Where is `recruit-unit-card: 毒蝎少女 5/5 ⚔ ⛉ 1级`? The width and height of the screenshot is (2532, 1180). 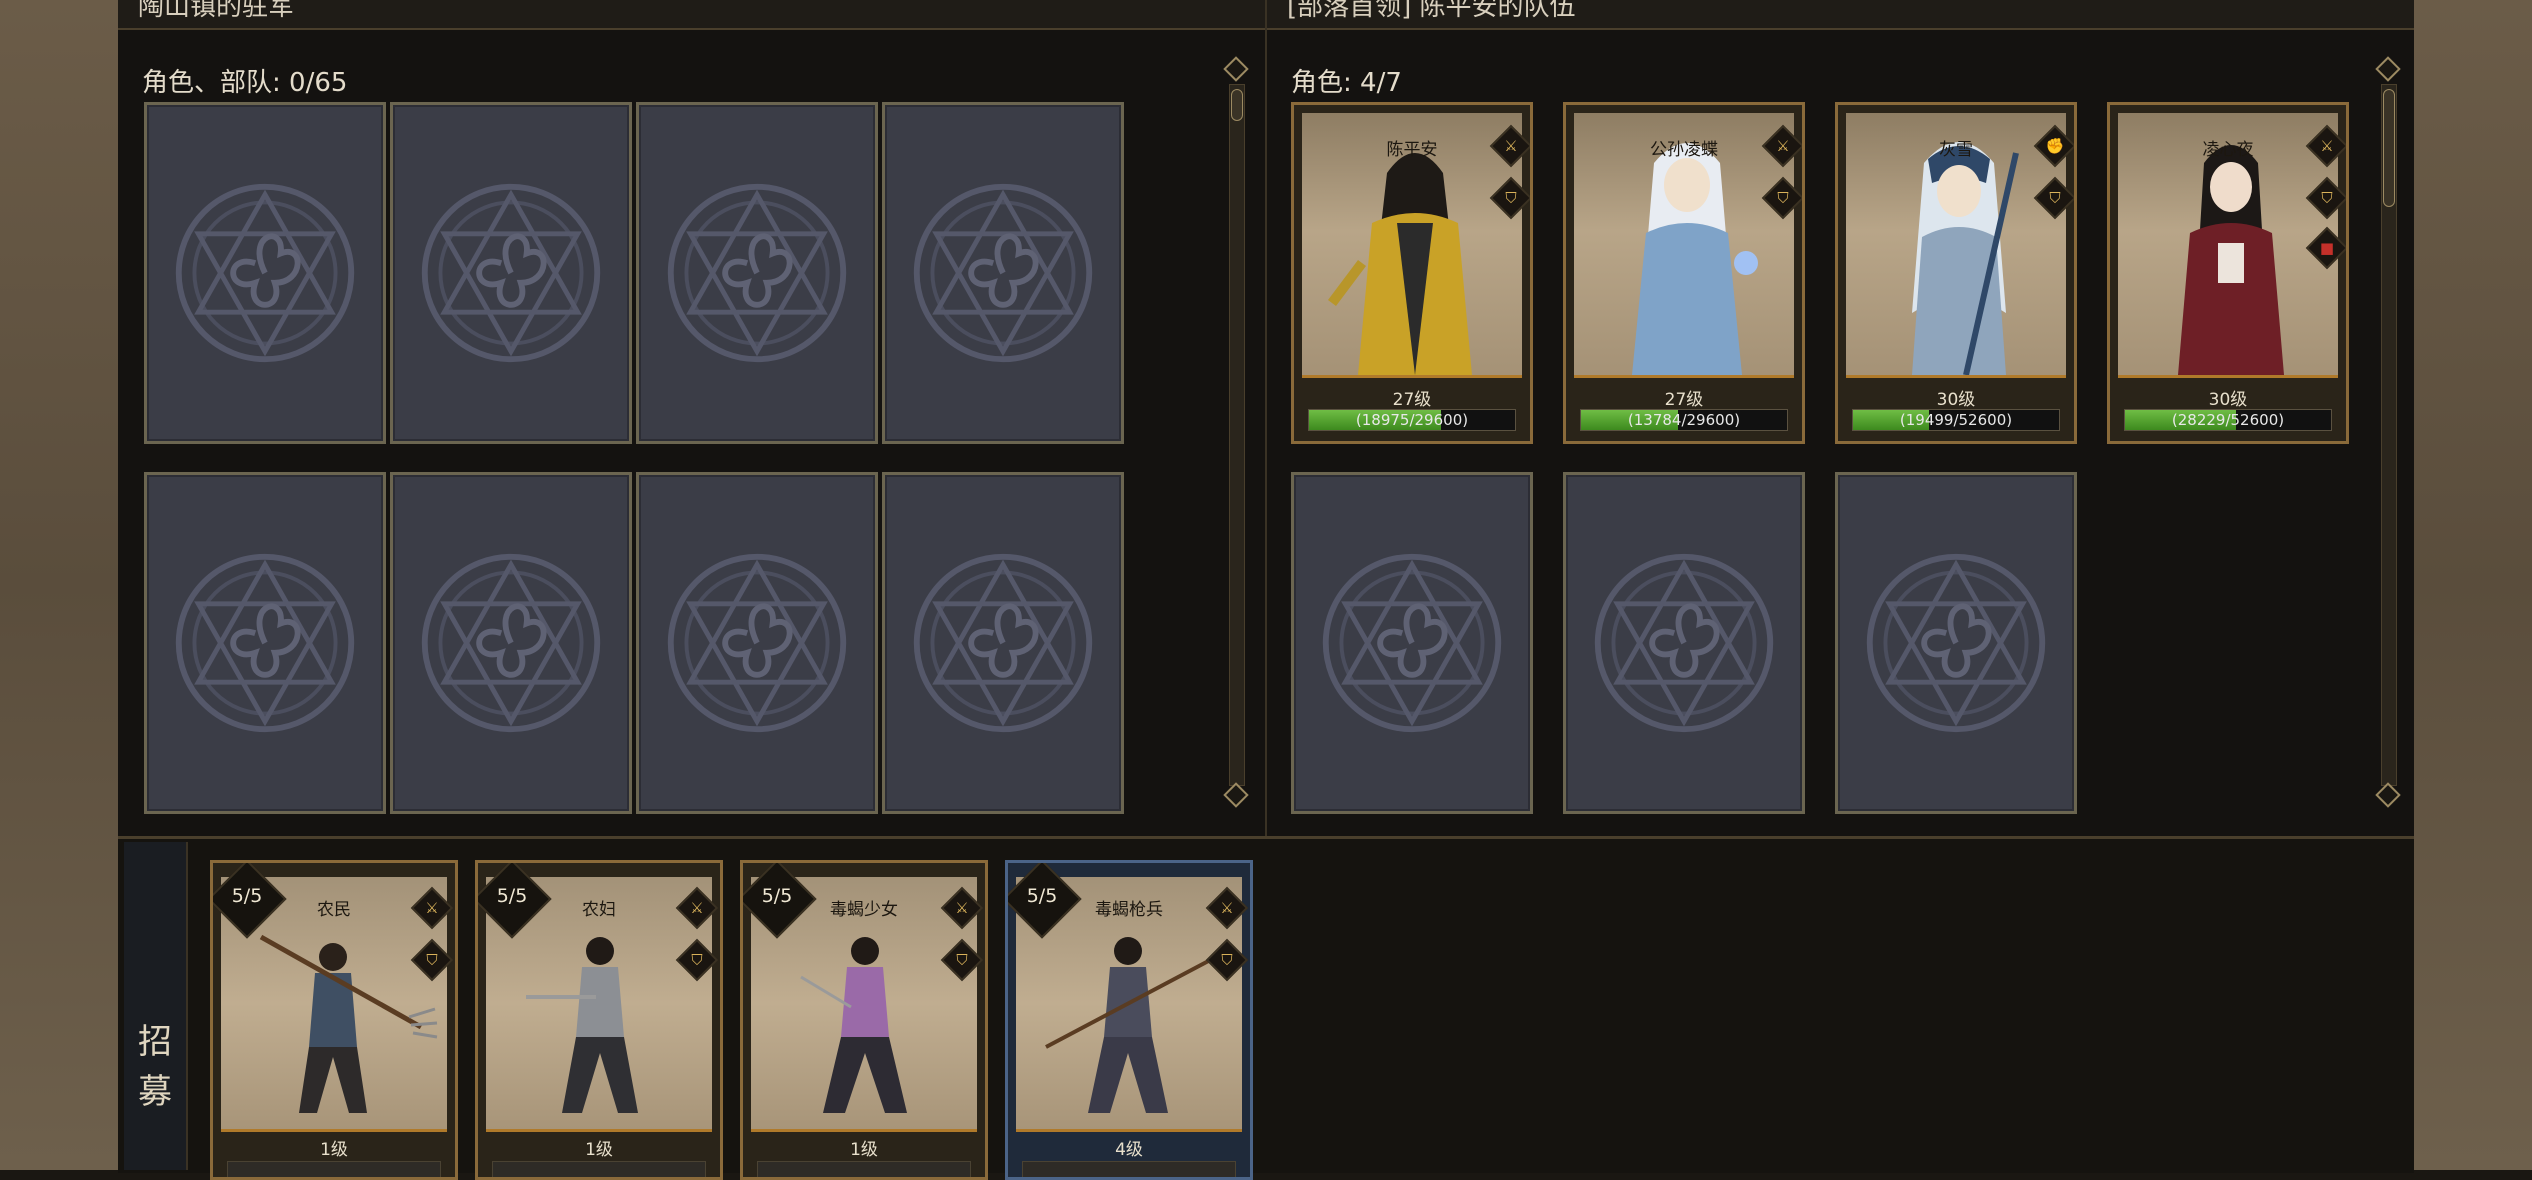 recruit-unit-card: 毒蝎少女 5/5 ⚔ ⛉ 1级 is located at coordinates (864, 1020).